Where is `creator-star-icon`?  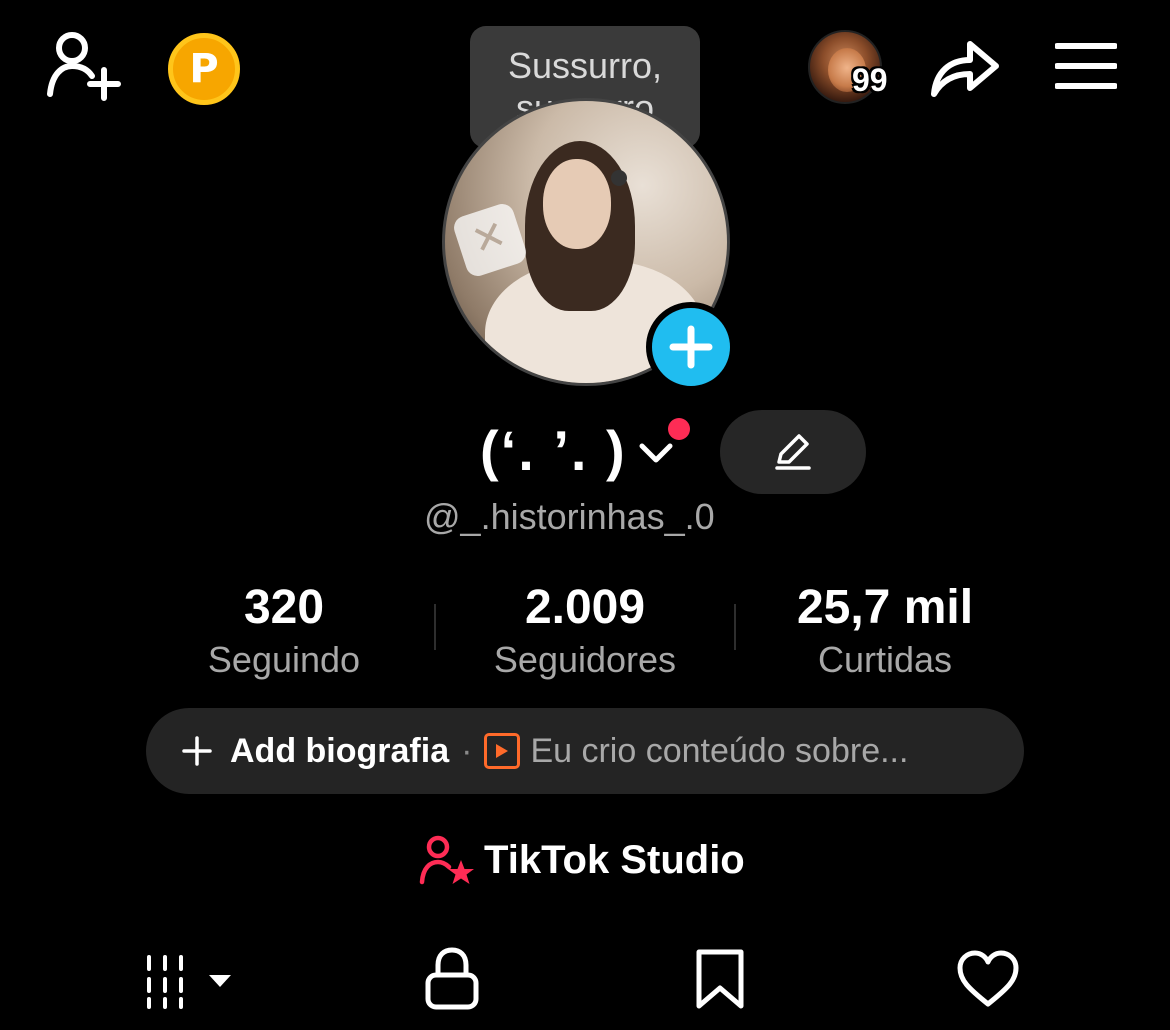
creator-star-icon is located at coordinates (446, 860).